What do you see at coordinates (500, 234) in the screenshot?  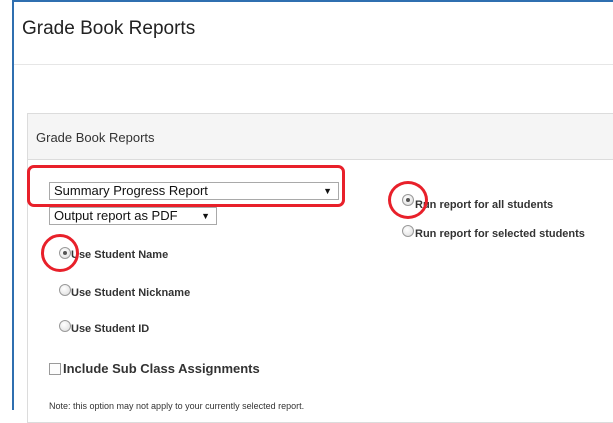 I see `run-selected-students-label: Run report for selected students` at bounding box center [500, 234].